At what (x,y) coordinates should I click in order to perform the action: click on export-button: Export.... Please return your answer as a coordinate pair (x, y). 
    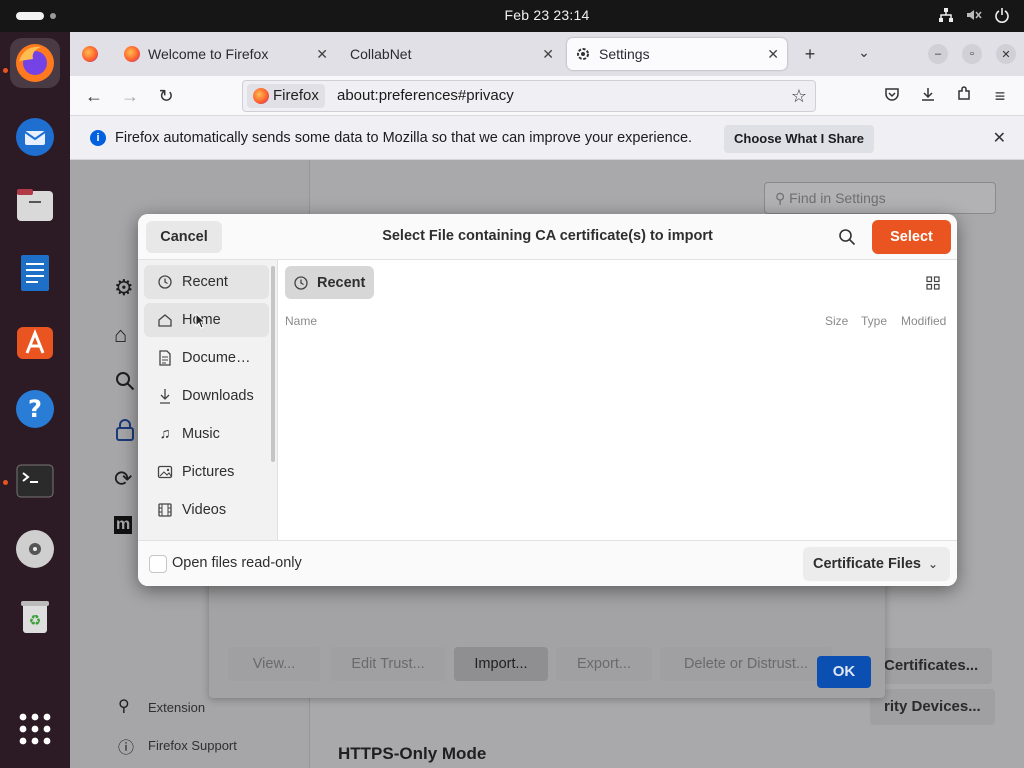
    Looking at the image, I should click on (604, 664).